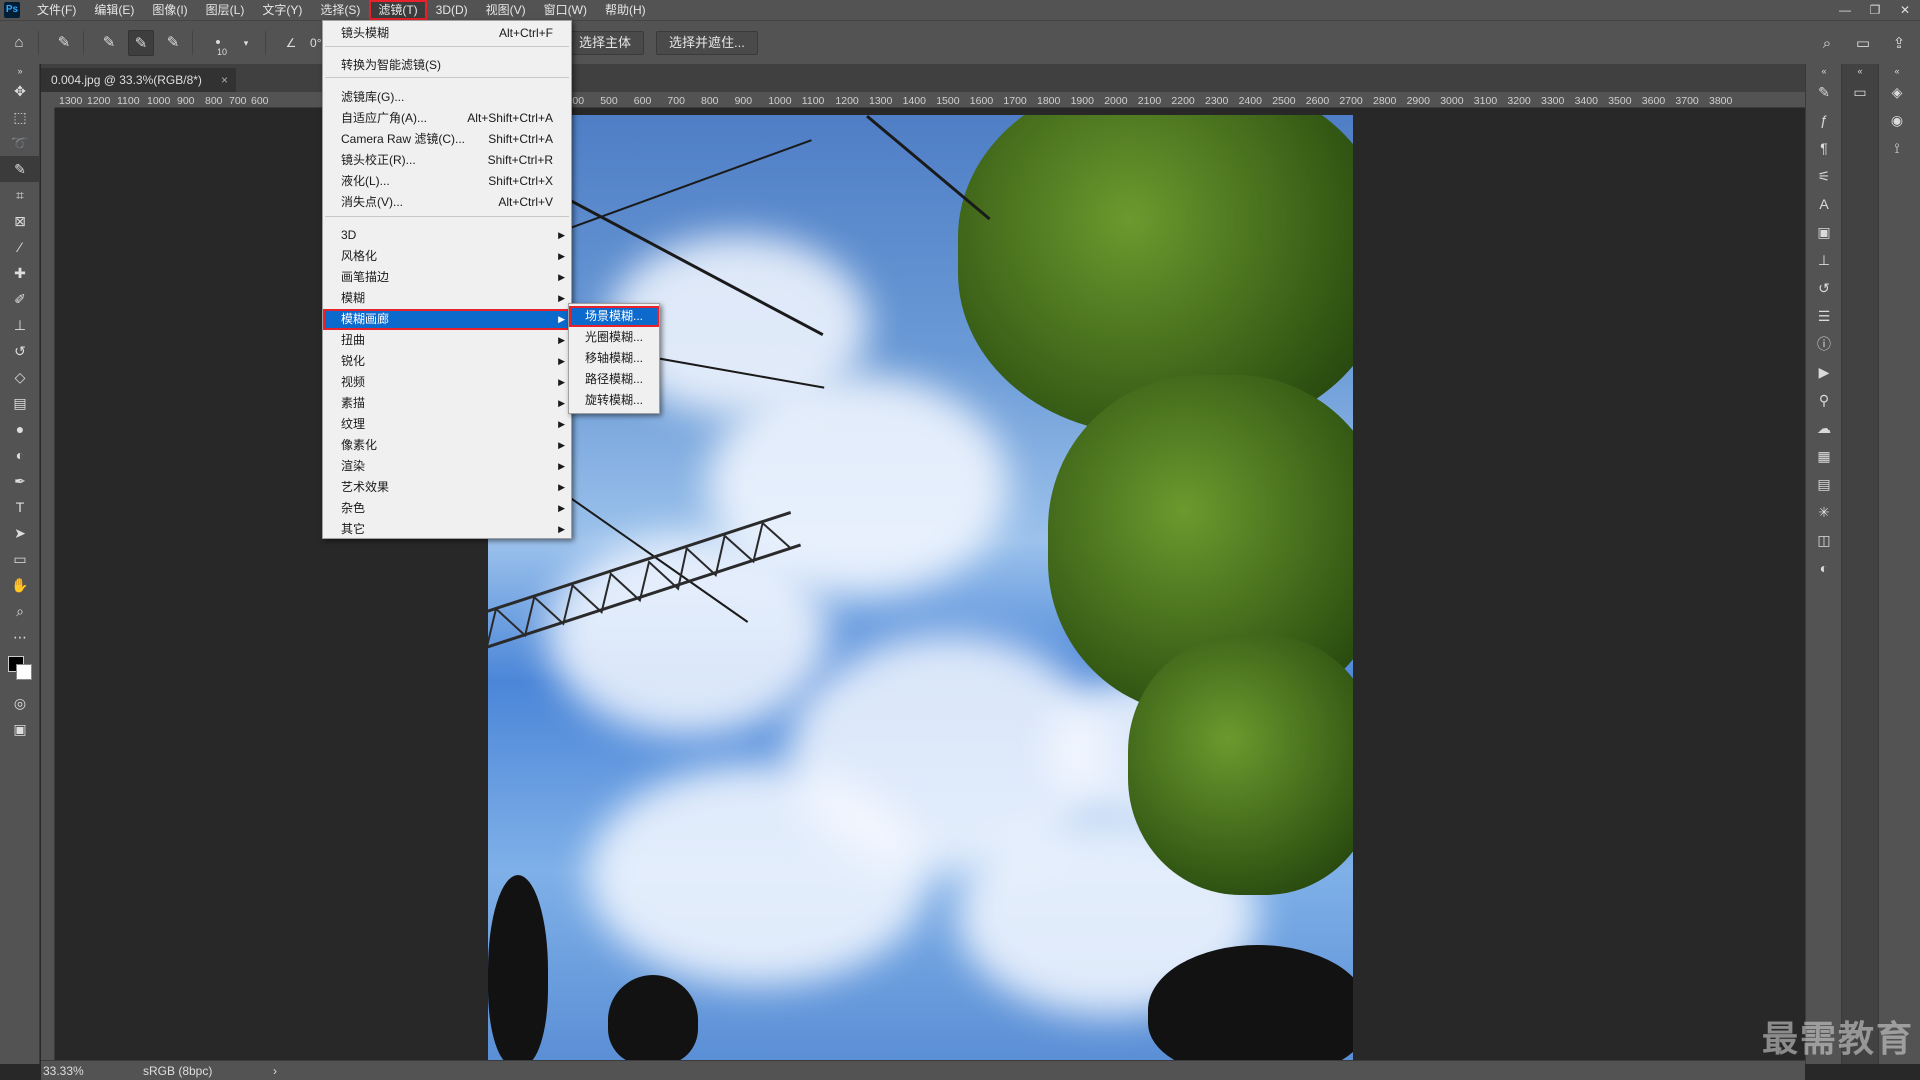 The height and width of the screenshot is (1080, 1920). I want to click on history-icon: ↺, so click(1824, 288).